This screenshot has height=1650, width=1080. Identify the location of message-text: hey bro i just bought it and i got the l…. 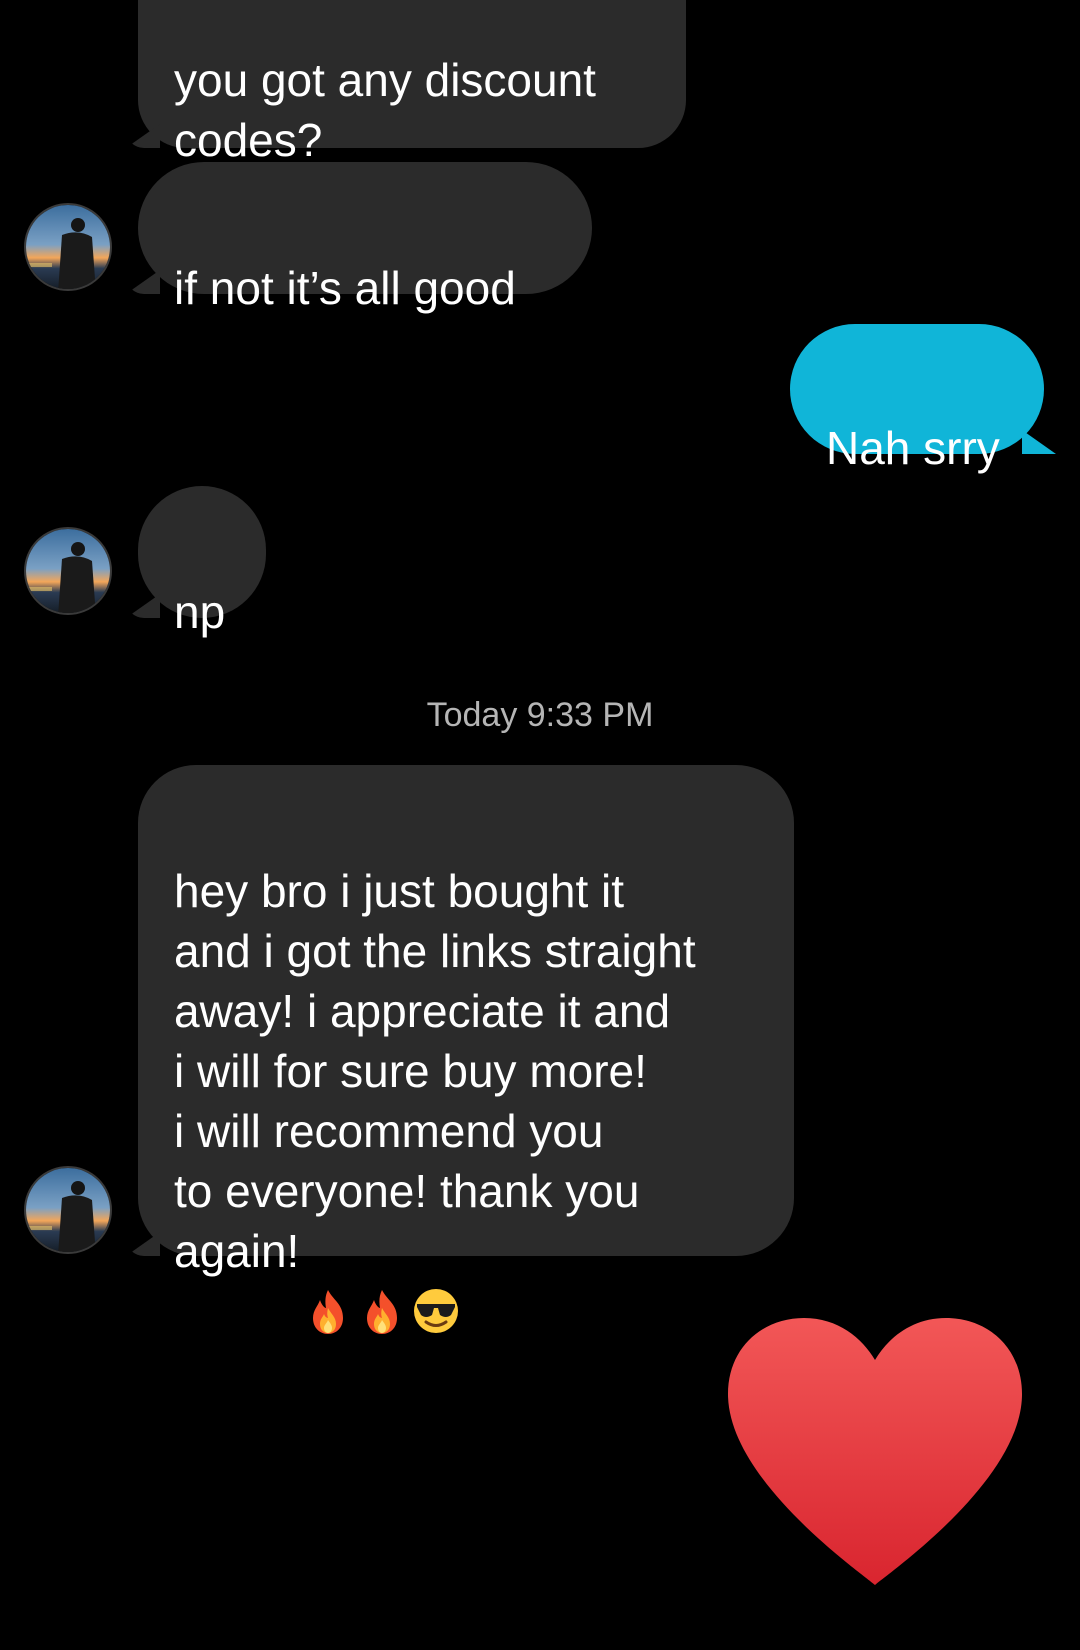
(435, 1071).